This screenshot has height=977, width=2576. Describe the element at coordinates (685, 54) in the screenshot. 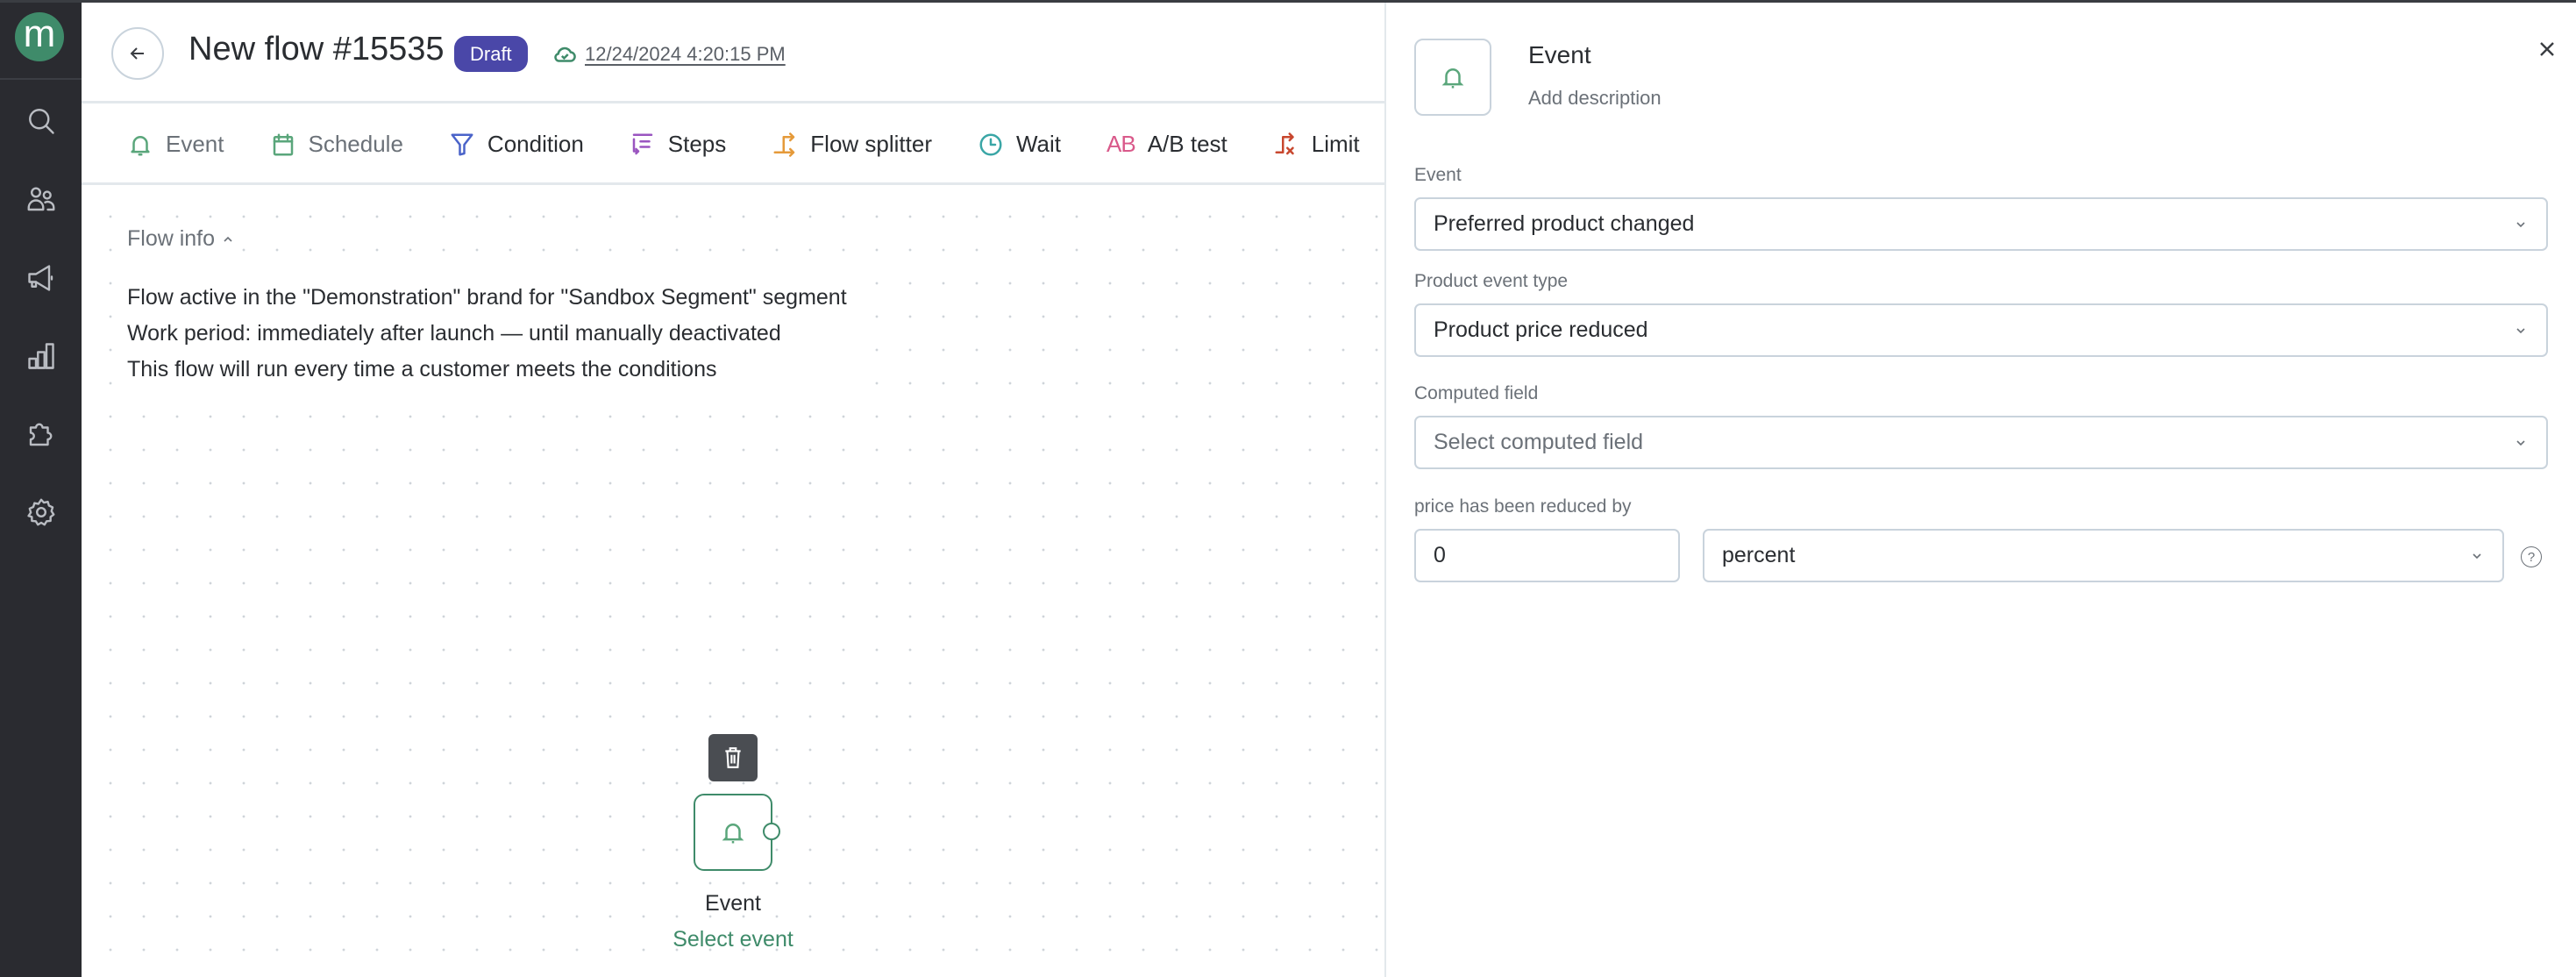

I see `saved-timestamp: 12/24/2024 4:20:15 PM` at that location.